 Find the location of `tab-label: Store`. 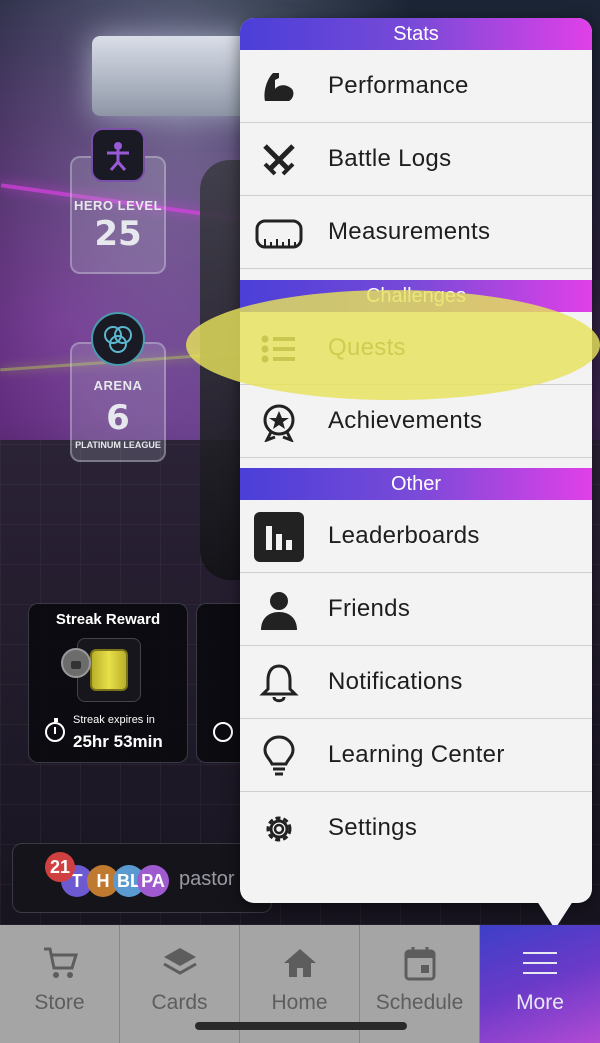

tab-label: Store is located at coordinates (59, 1002).